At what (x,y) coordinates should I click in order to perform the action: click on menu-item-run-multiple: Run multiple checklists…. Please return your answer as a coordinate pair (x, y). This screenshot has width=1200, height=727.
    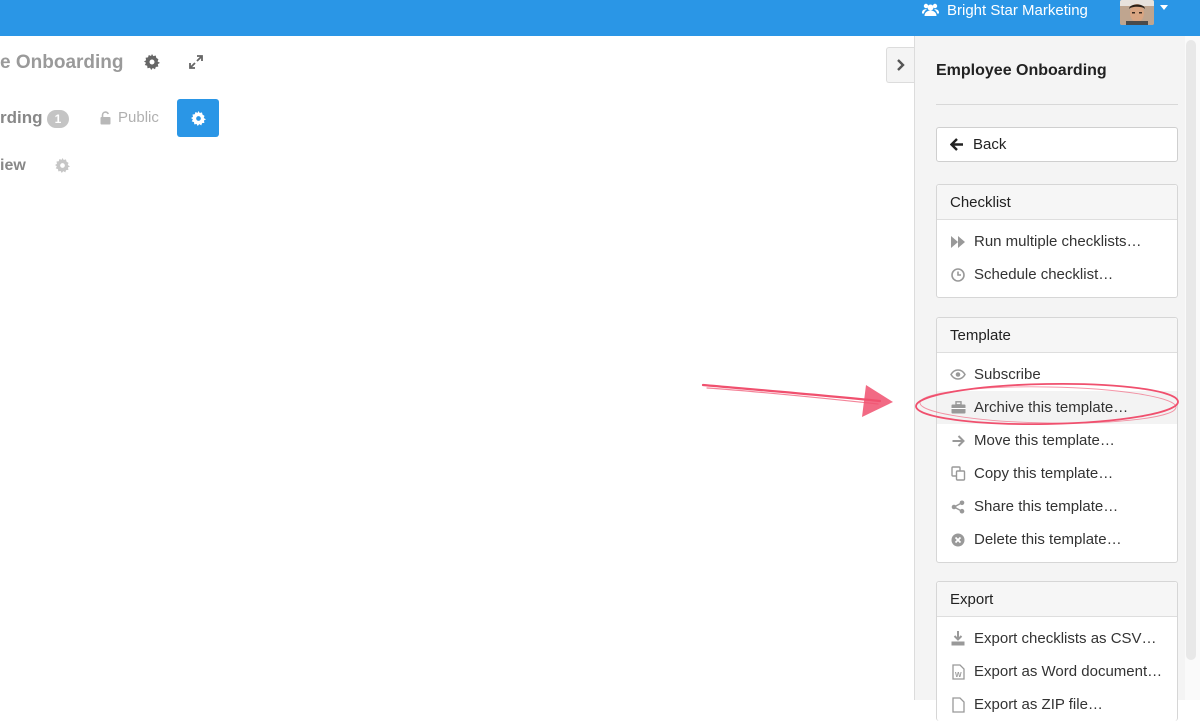
    Looking at the image, I should click on (1057, 241).